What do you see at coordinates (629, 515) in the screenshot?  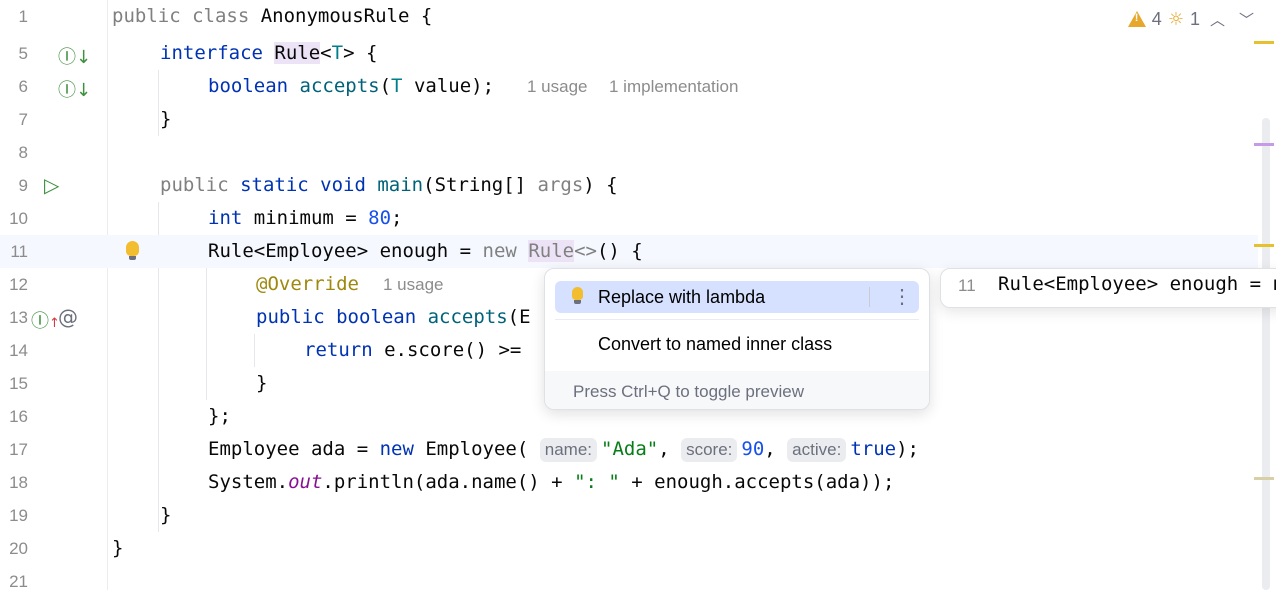 I see `code-line: 19 }` at bounding box center [629, 515].